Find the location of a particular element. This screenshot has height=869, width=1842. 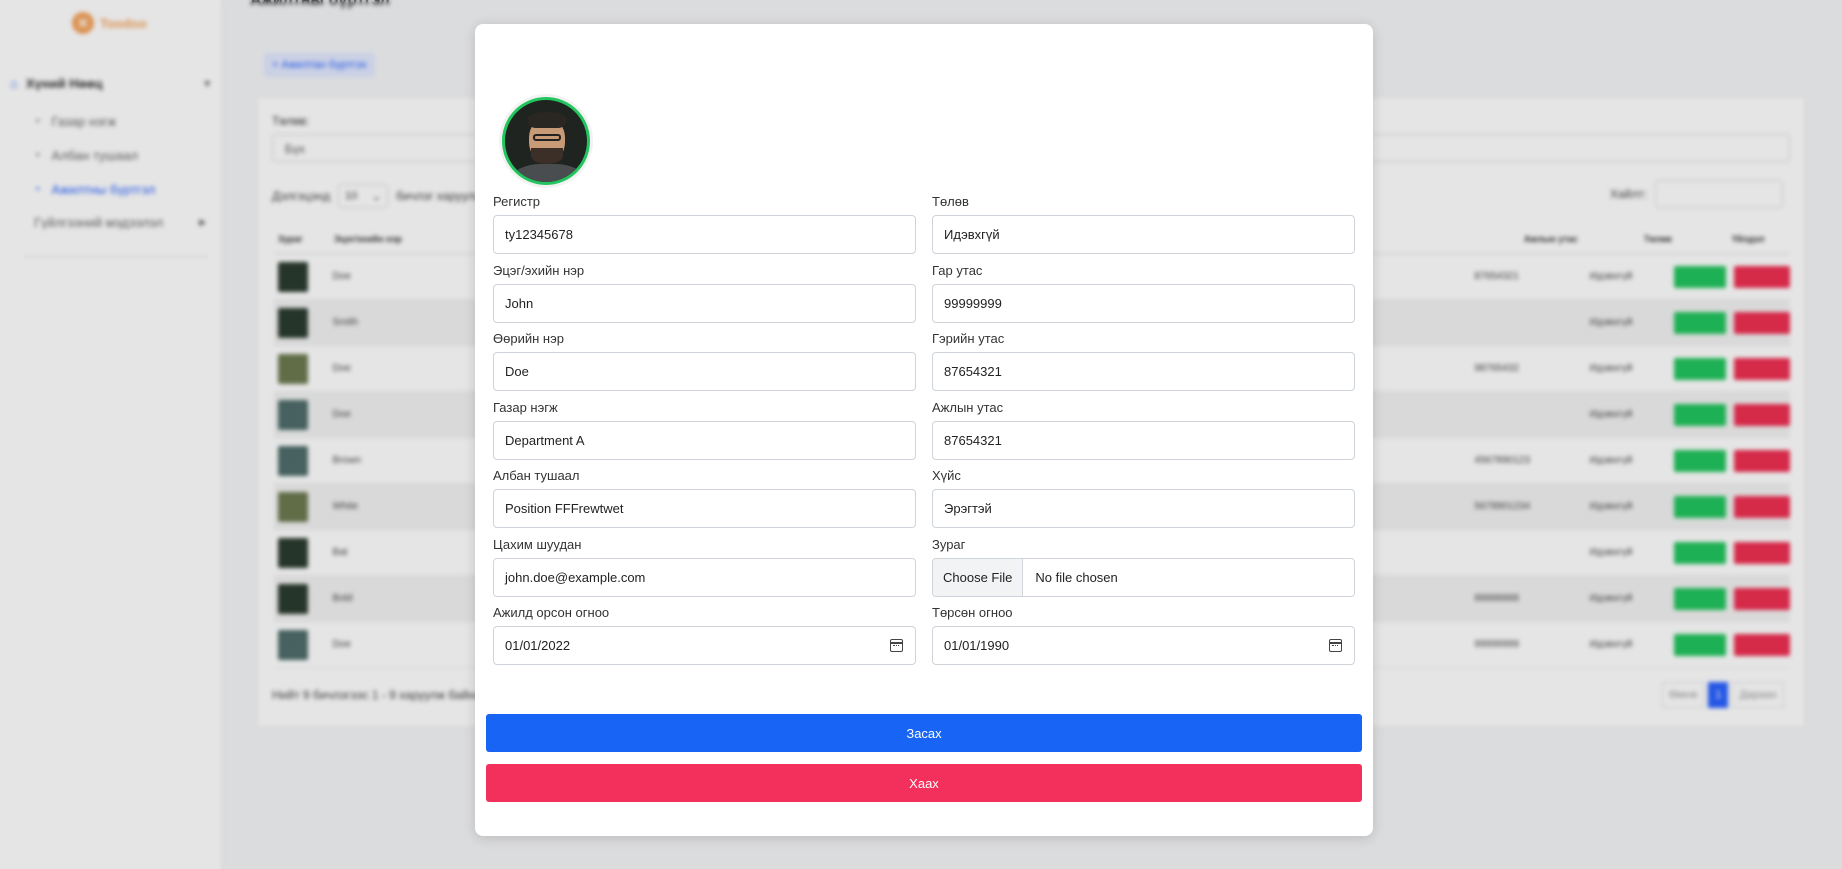

birth-date-field: Төрсөн огноо 01/01/1990 is located at coordinates (1143, 635).